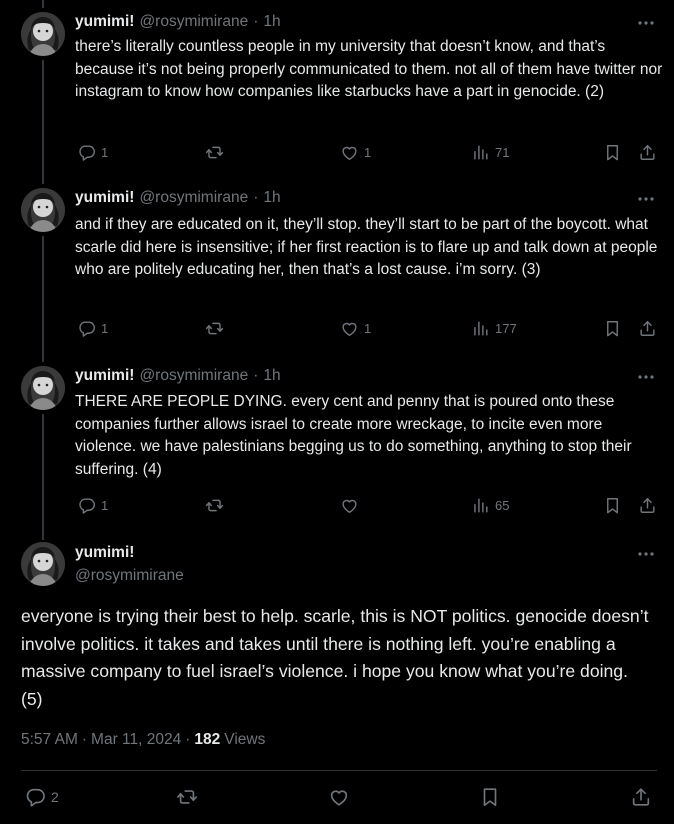 This screenshot has width=674, height=824. Describe the element at coordinates (506, 328) in the screenshot. I see `views-count: 177` at that location.